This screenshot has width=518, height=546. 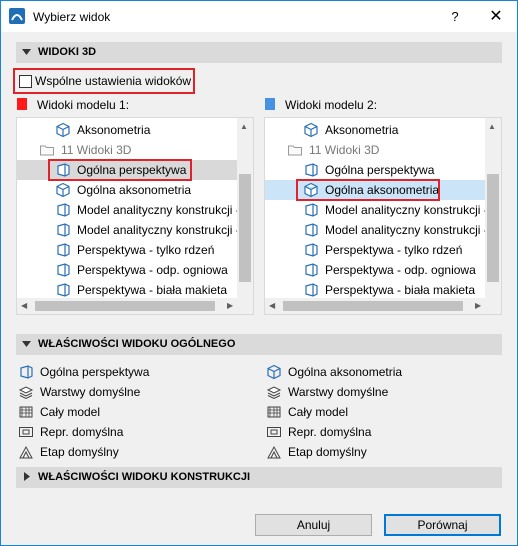 I want to click on cancel-button: Anuluj, so click(x=313, y=525).